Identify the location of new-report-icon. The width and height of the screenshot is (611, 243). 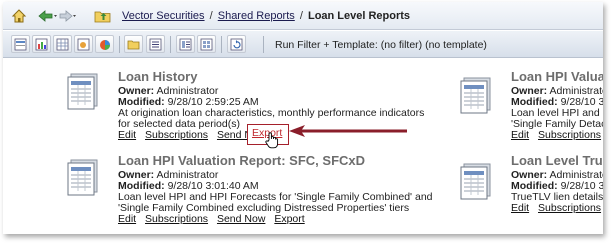
(20, 44).